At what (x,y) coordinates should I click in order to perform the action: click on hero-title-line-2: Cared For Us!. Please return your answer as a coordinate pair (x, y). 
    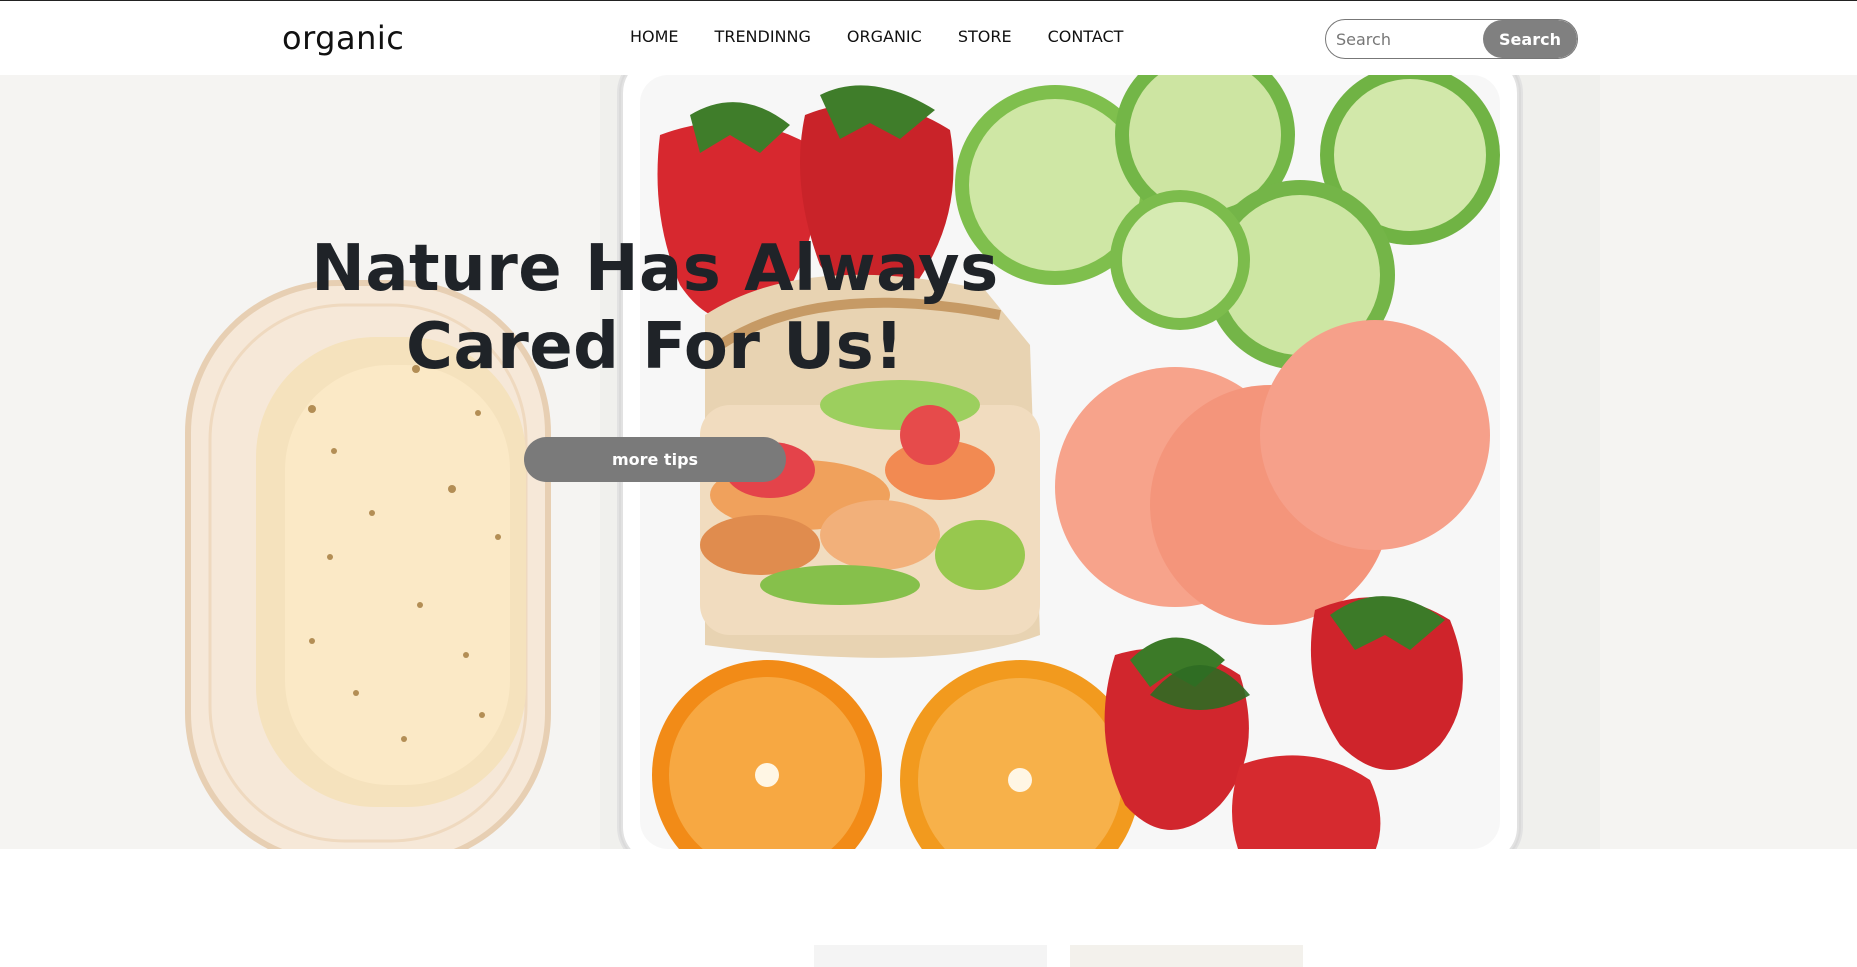
    Looking at the image, I should click on (655, 347).